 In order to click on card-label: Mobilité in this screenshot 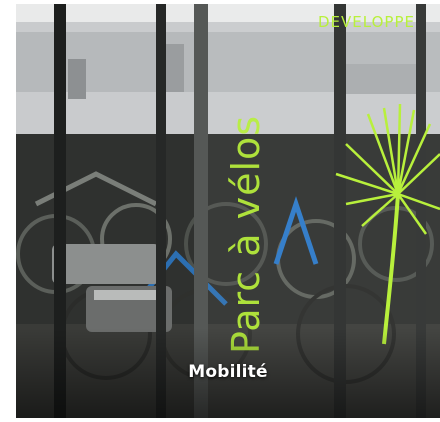, I will do `click(228, 372)`.